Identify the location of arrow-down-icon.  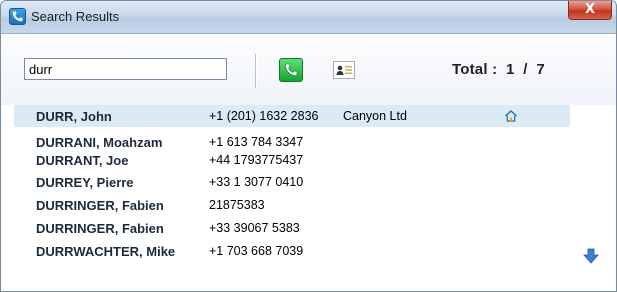
(591, 256).